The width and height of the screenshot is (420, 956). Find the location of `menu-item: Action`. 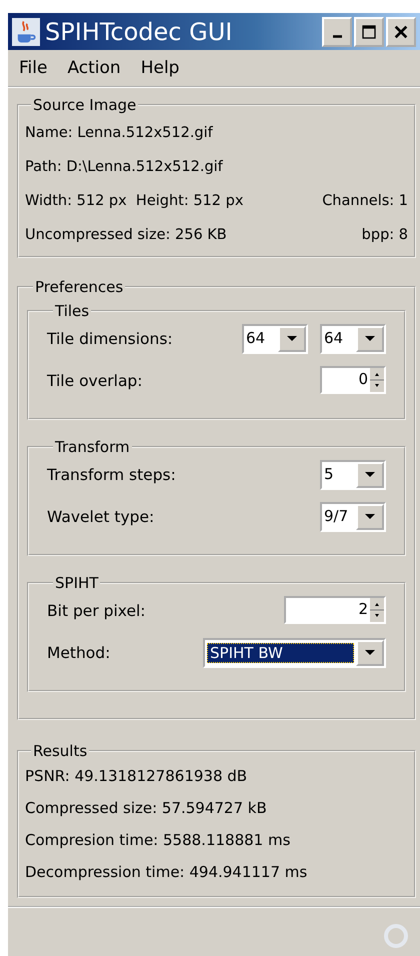

menu-item: Action is located at coordinates (94, 68).